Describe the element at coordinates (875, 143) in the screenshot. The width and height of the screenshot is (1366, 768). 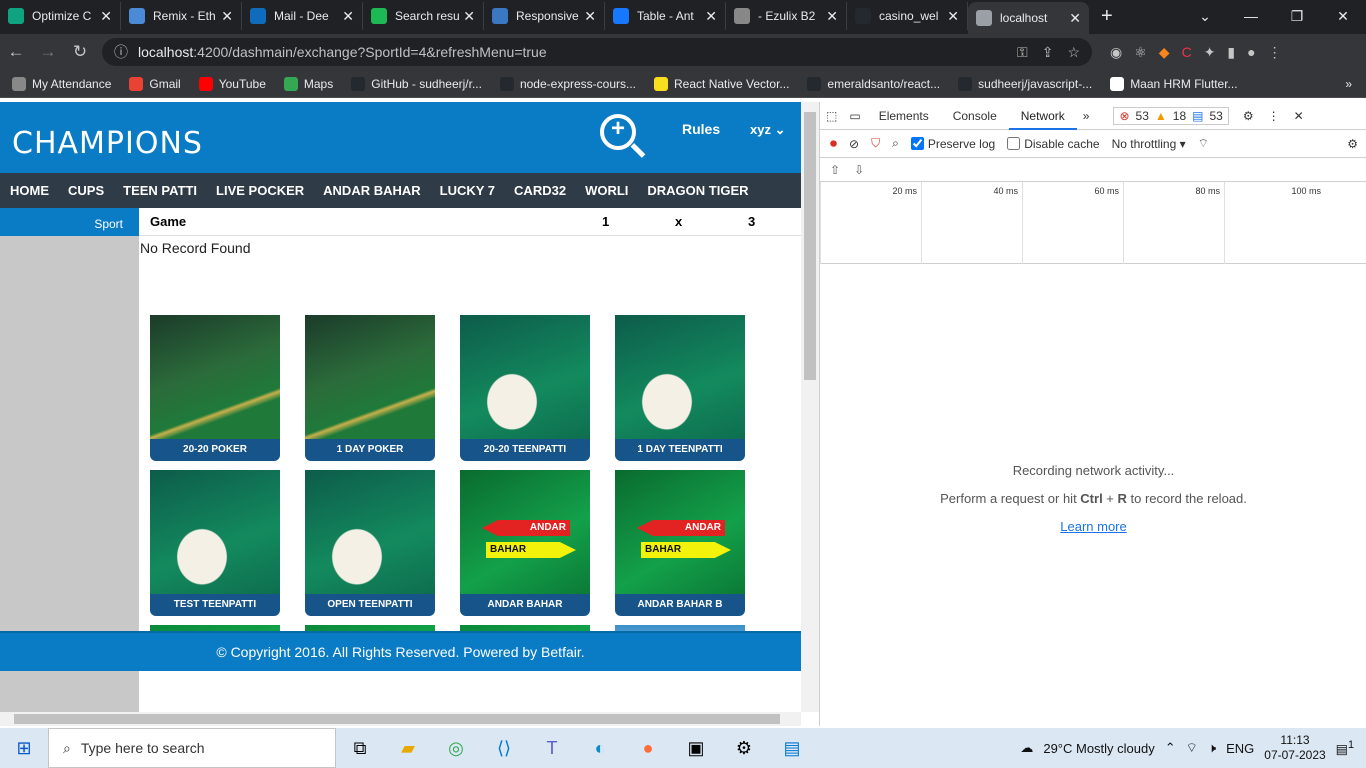
I see `filter-icon: ⛉` at that location.